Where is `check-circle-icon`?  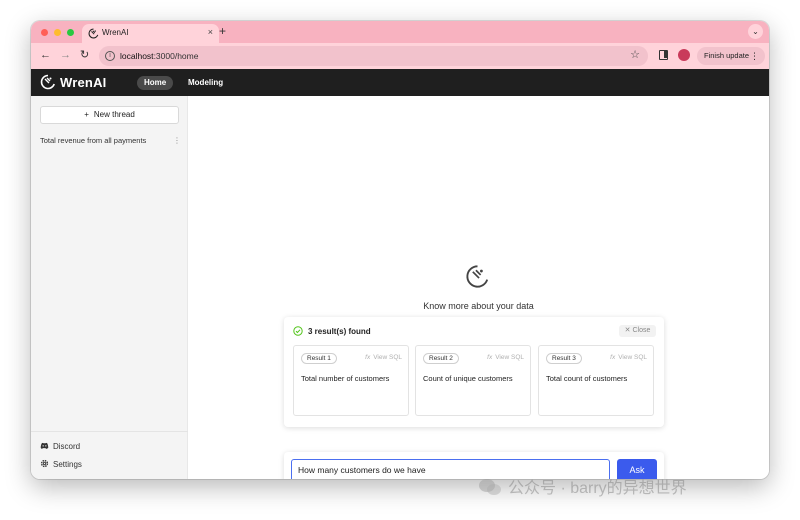
check-circle-icon is located at coordinates (298, 331).